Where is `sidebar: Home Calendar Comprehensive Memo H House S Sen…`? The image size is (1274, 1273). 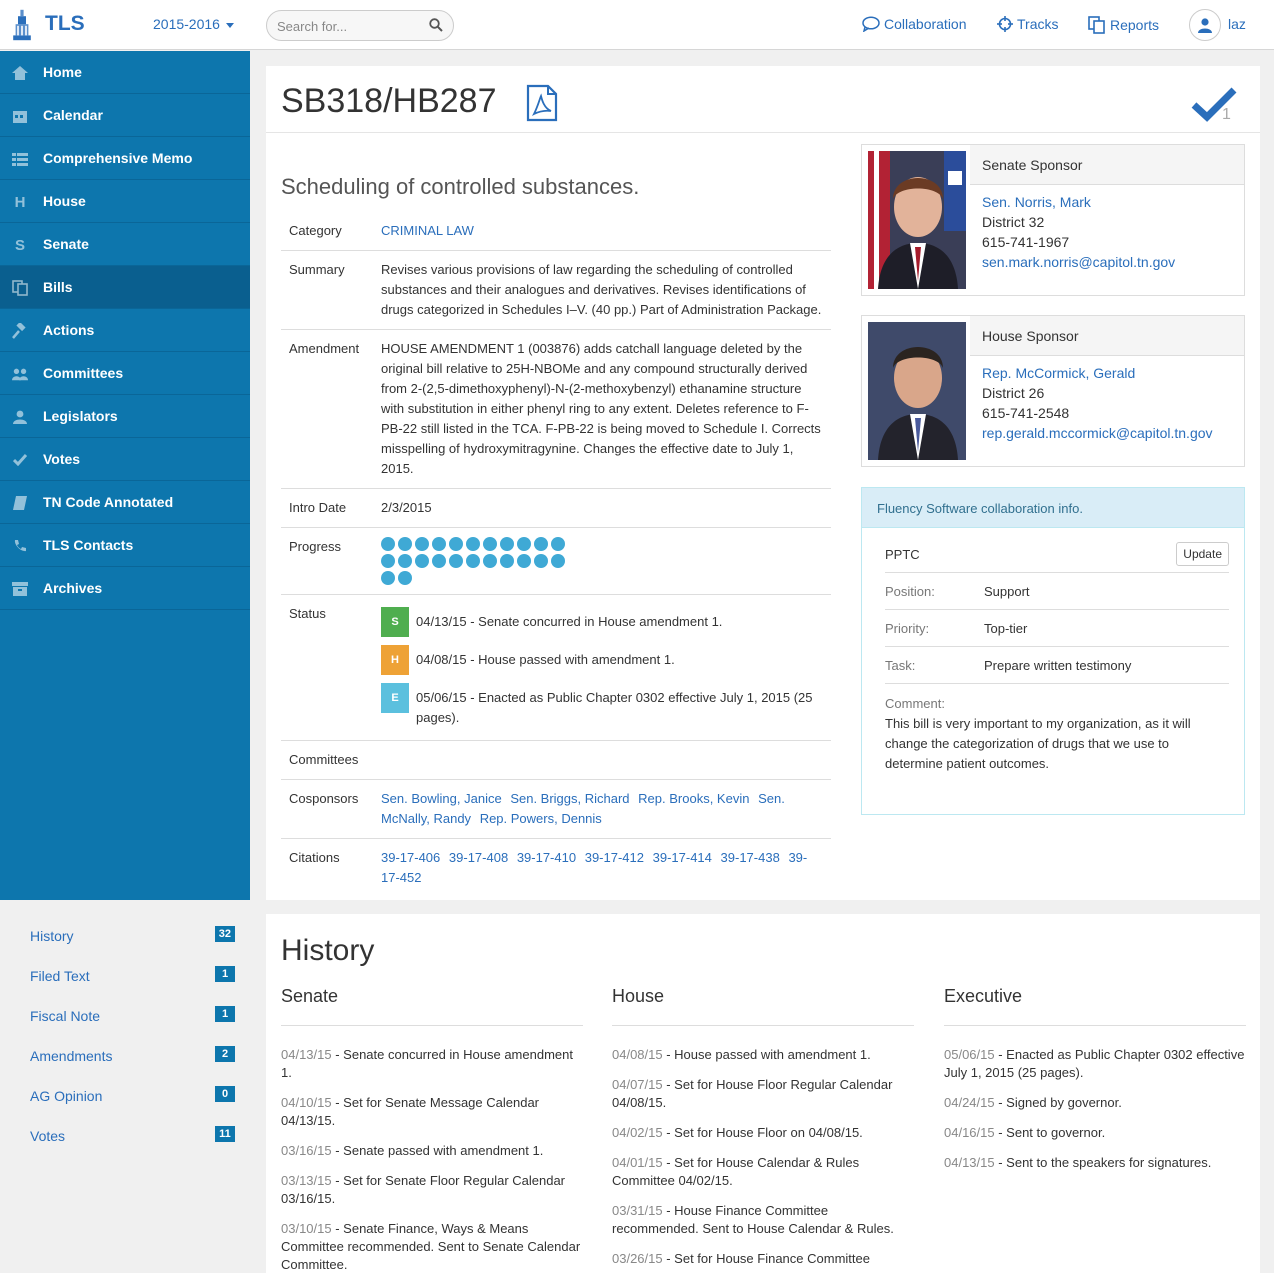 sidebar: Home Calendar Comprehensive Memo H House S Sen… is located at coordinates (125, 475).